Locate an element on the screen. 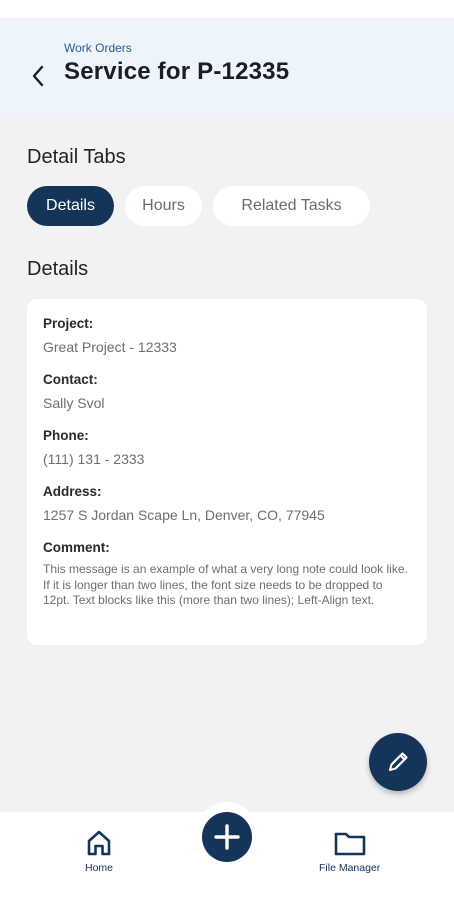  add-button is located at coordinates (227, 837).